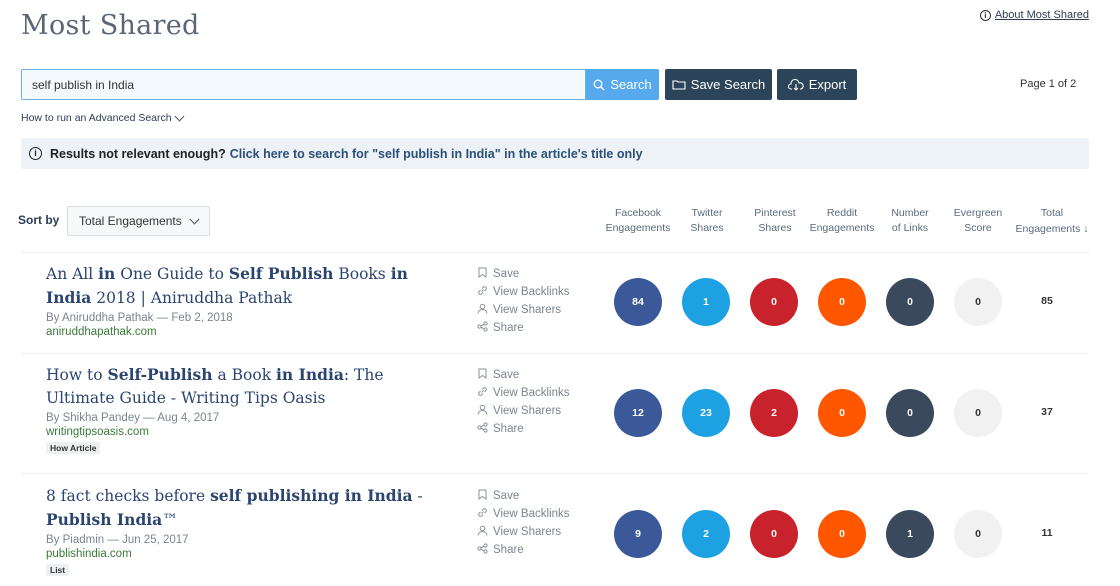 Image resolution: width=1120 pixels, height=586 pixels. What do you see at coordinates (795, 84) in the screenshot?
I see `cloud-download-icon` at bounding box center [795, 84].